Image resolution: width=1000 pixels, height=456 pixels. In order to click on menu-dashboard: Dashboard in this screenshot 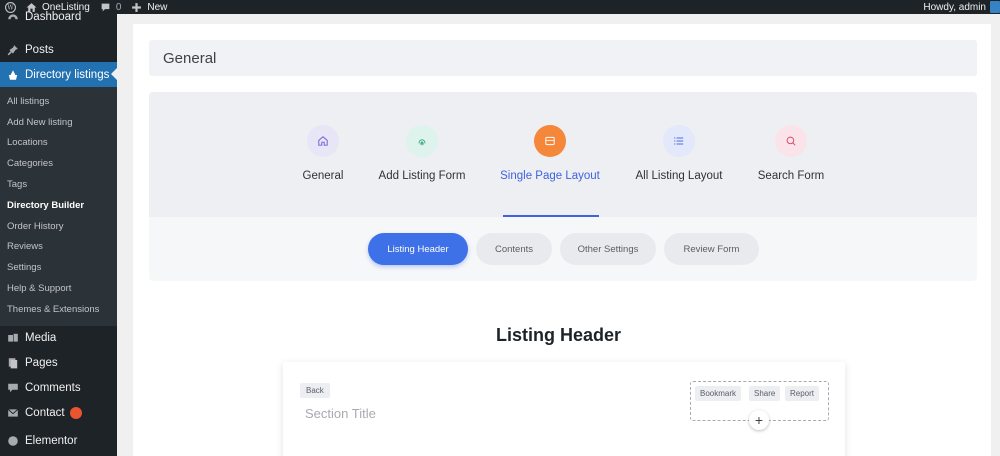, I will do `click(58, 17)`.